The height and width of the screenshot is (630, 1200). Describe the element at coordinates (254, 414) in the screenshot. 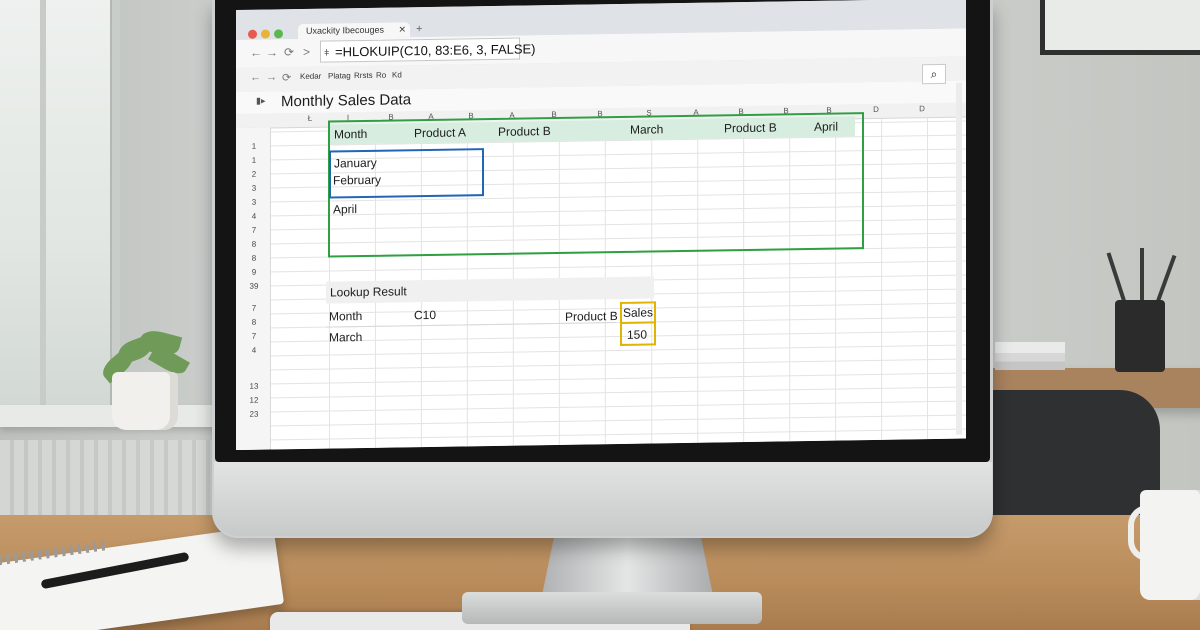

I see `row-header: 23` at that location.